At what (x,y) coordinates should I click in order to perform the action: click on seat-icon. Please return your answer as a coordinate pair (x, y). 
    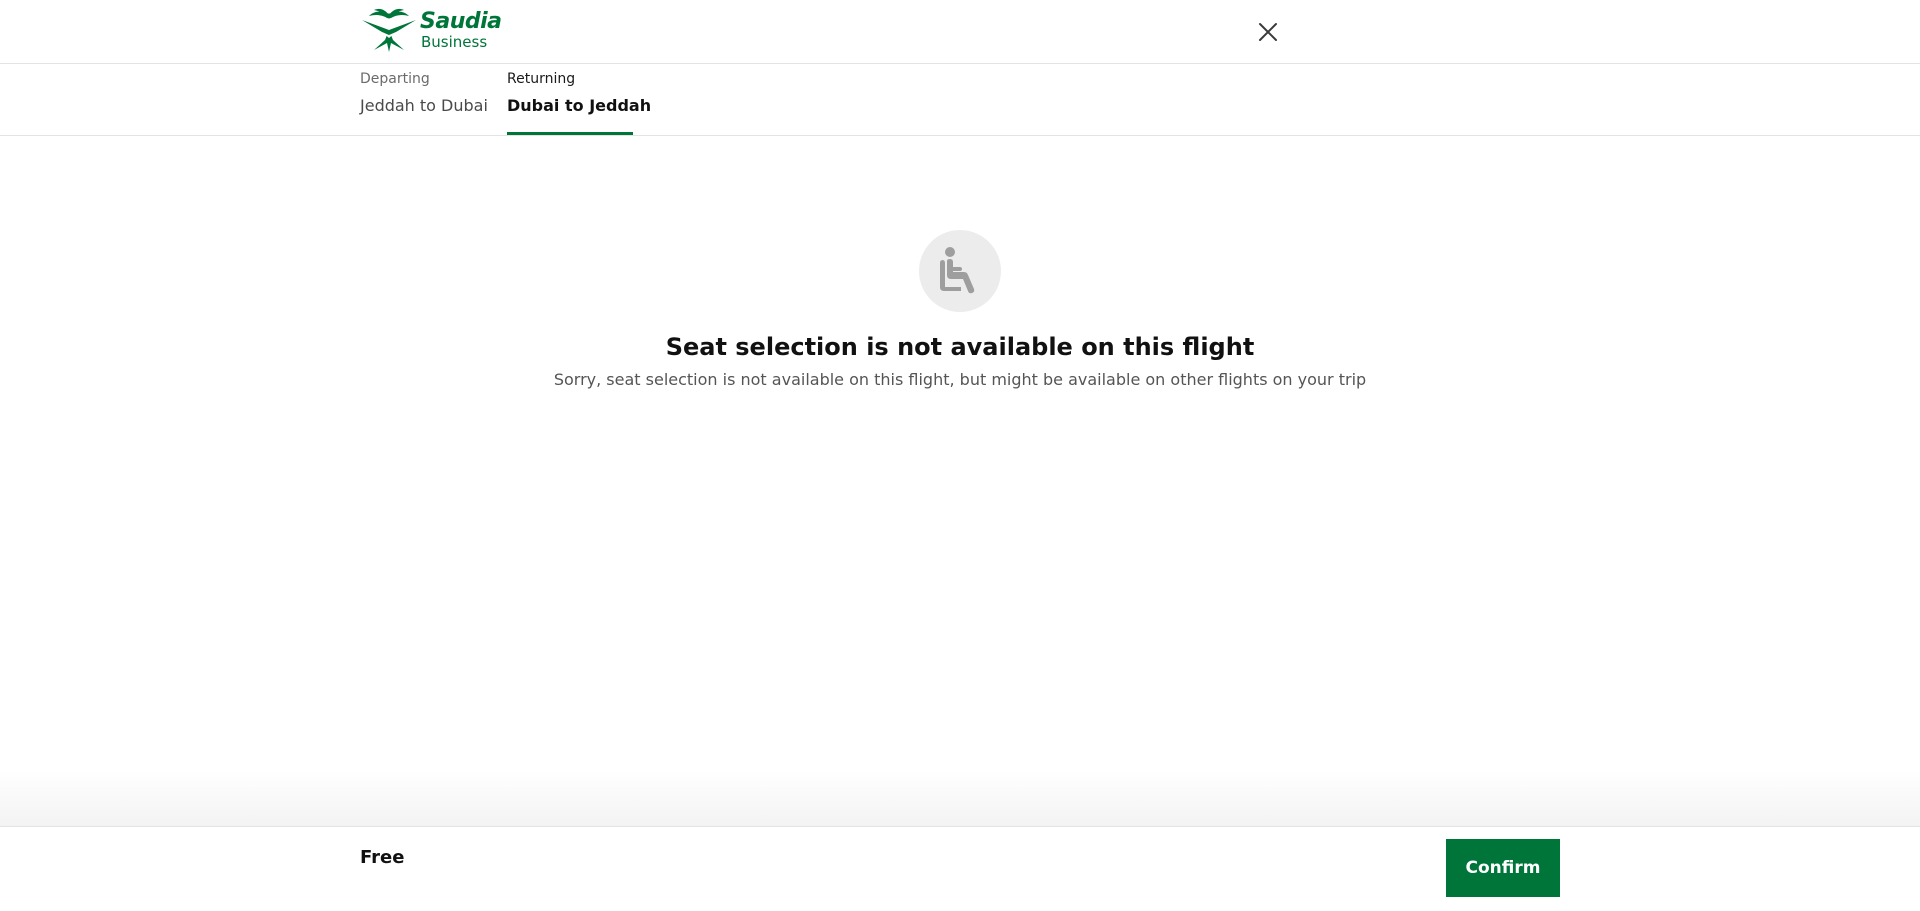
    Looking at the image, I should click on (957, 270).